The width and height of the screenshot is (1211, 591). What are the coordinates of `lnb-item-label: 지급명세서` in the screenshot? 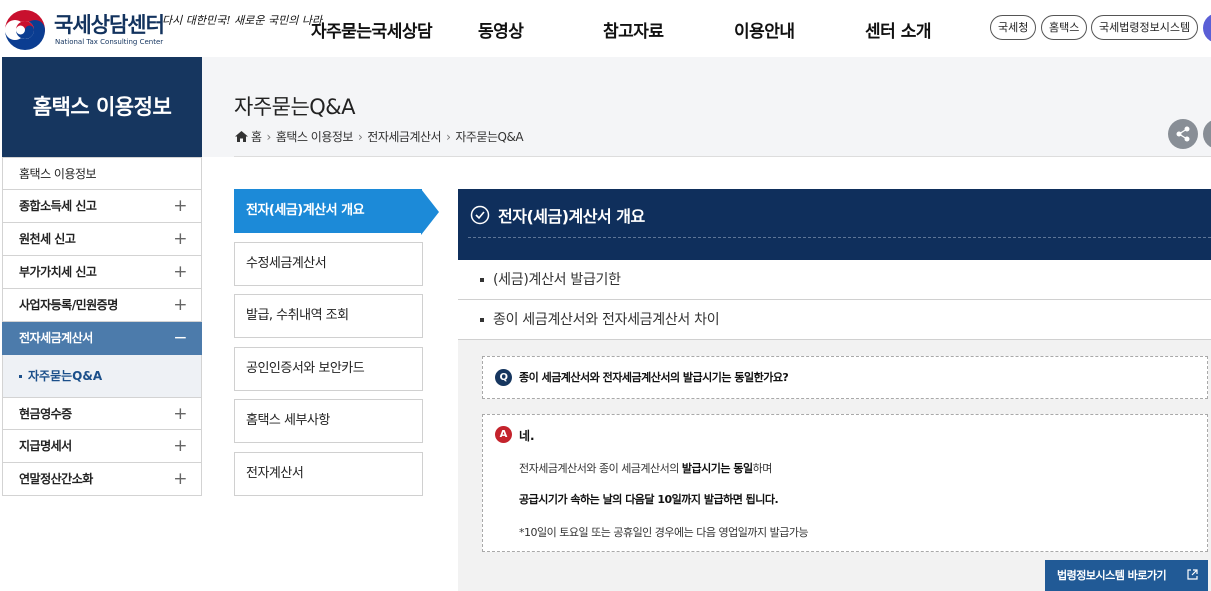 It's located at (45, 446).